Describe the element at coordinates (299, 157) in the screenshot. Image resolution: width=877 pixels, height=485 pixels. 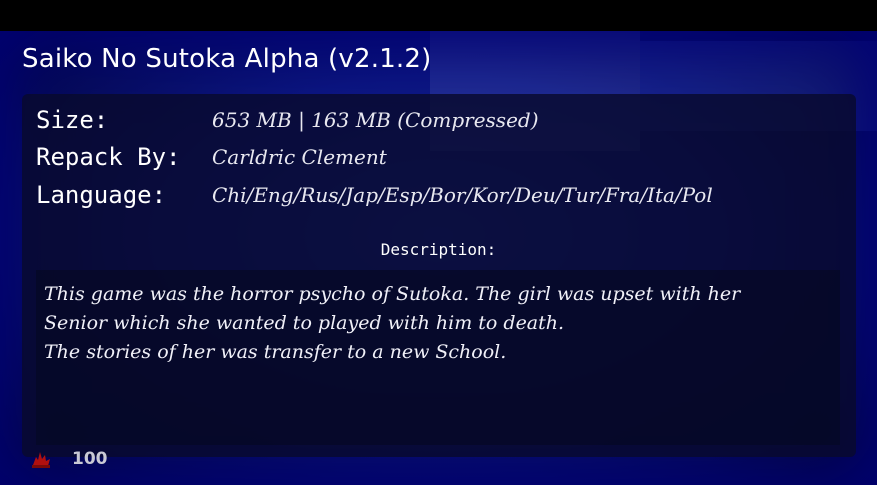
I see `repack-value: Carldric Clement` at that location.